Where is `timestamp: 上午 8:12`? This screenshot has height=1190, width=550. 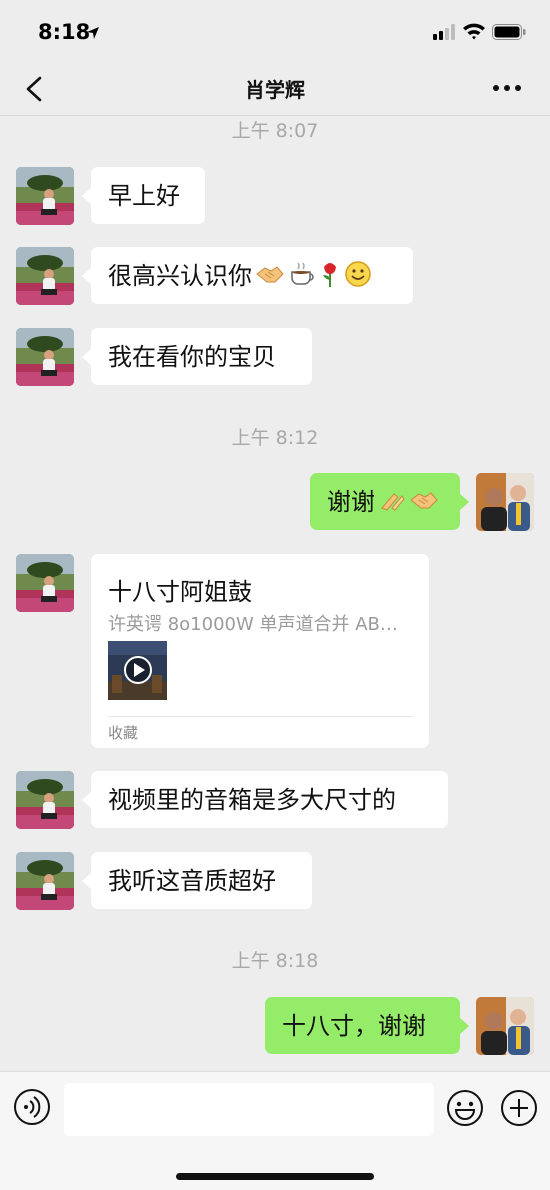
timestamp: 上午 8:12 is located at coordinates (275, 438).